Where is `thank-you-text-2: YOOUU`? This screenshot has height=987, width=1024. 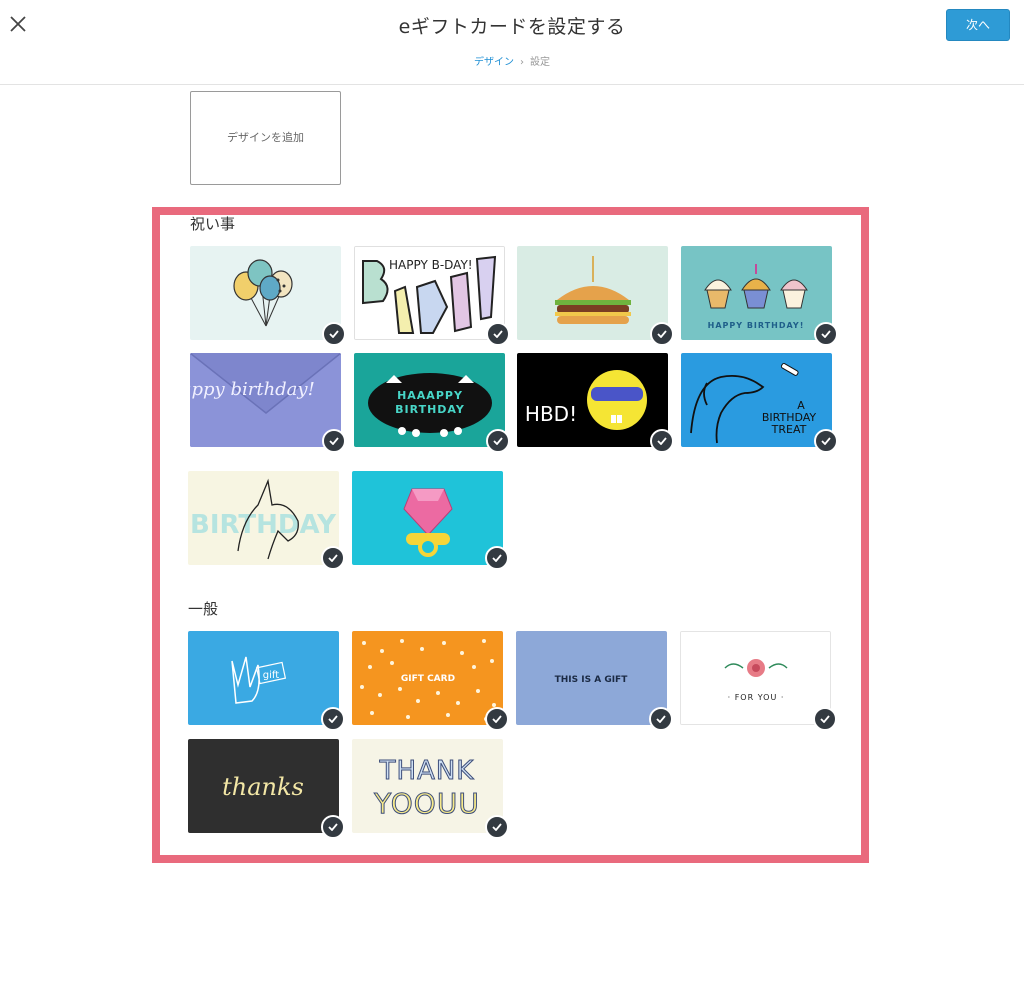 thank-you-text-2: YOOUU is located at coordinates (426, 803).